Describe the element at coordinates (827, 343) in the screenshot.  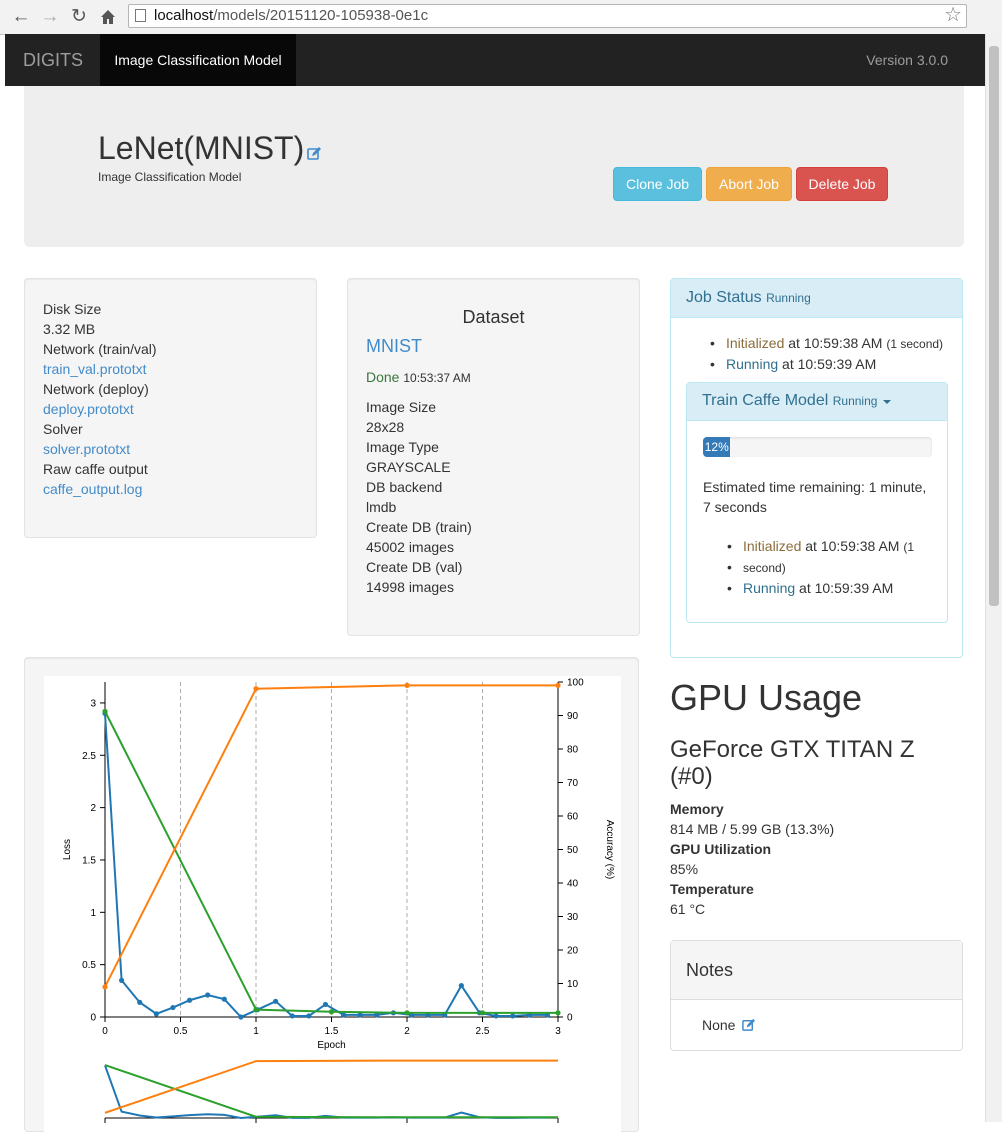
I see `list-item: Initialized at 10:59:38 AM (1 second)` at that location.